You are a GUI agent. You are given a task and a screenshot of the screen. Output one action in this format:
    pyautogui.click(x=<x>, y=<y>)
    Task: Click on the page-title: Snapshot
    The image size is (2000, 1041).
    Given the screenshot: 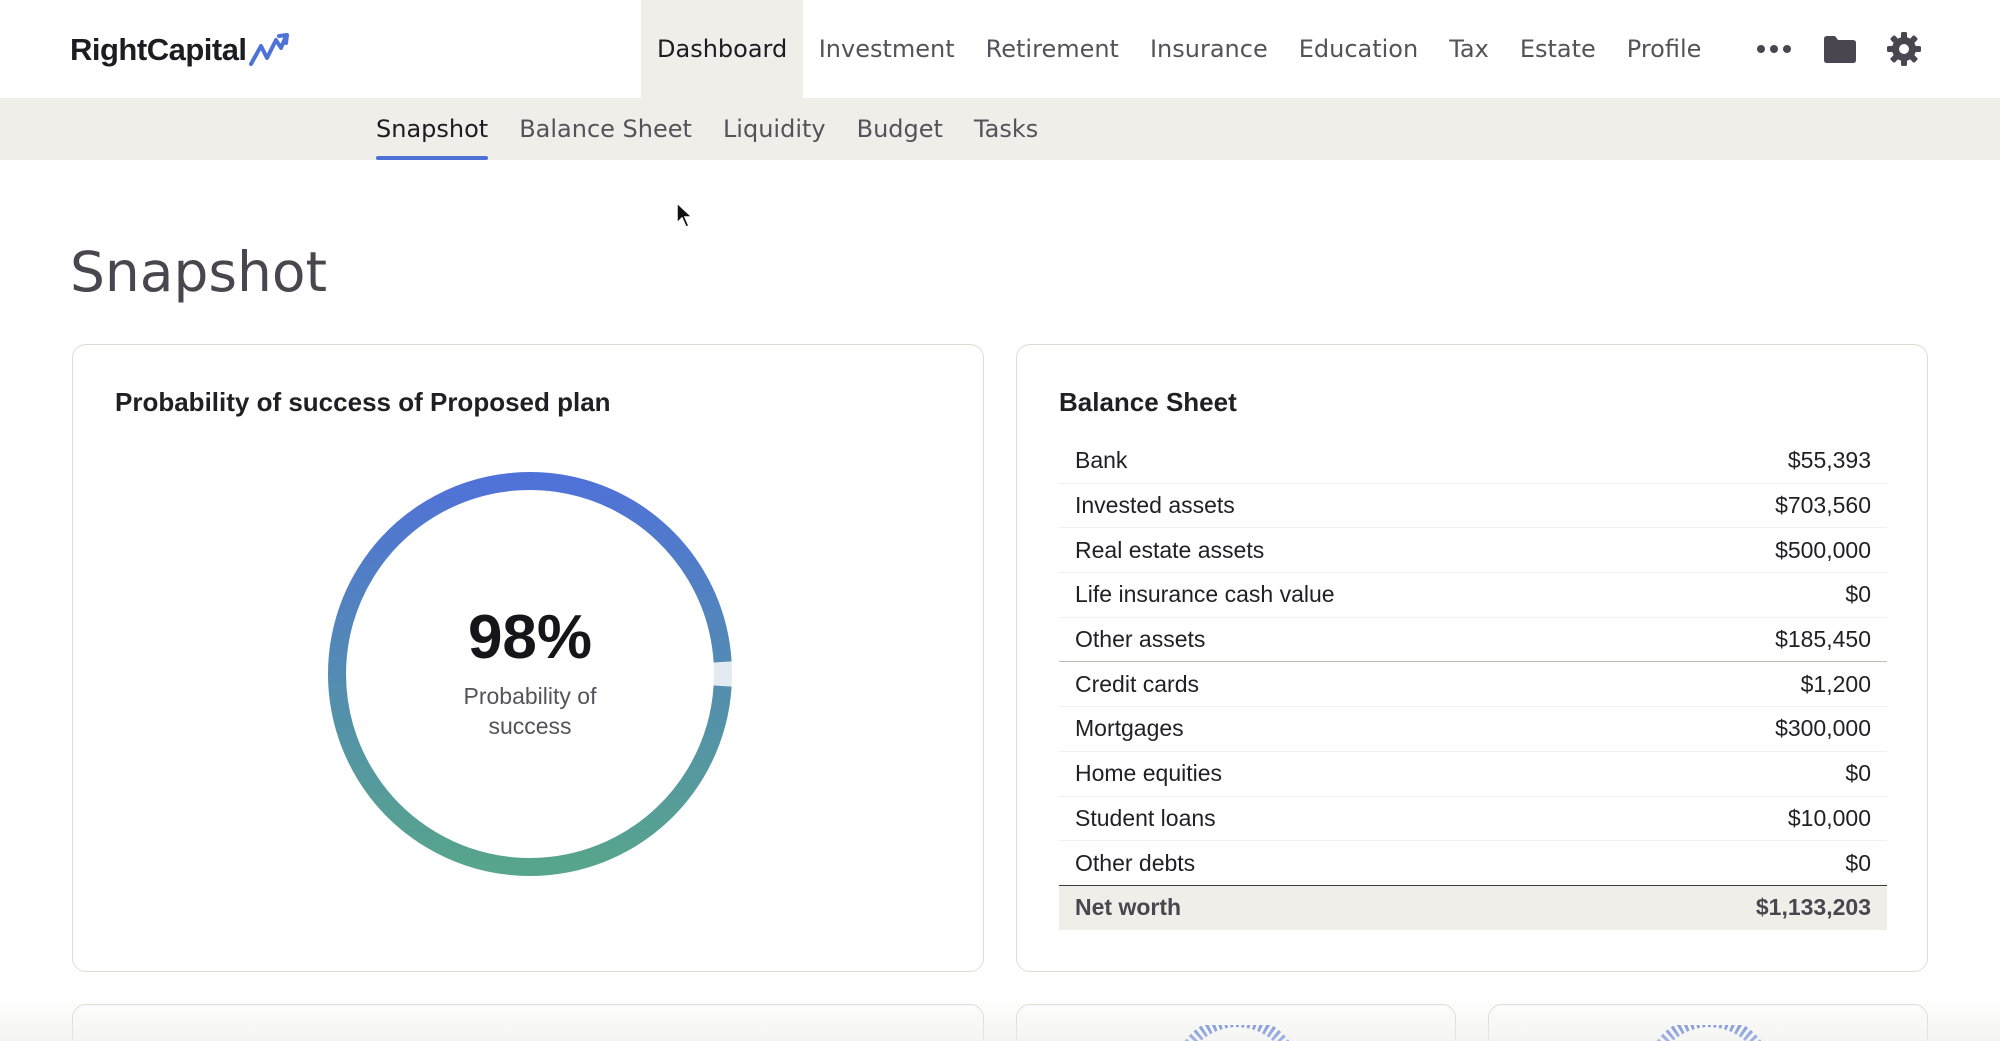 What is the action you would take?
    pyautogui.click(x=199, y=272)
    